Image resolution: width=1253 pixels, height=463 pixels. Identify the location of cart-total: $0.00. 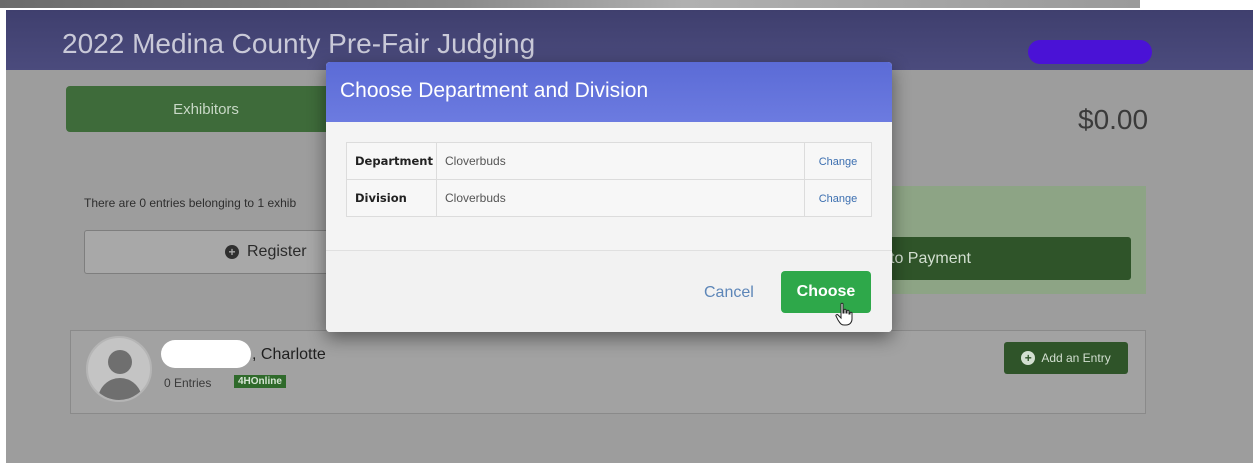
(1113, 119).